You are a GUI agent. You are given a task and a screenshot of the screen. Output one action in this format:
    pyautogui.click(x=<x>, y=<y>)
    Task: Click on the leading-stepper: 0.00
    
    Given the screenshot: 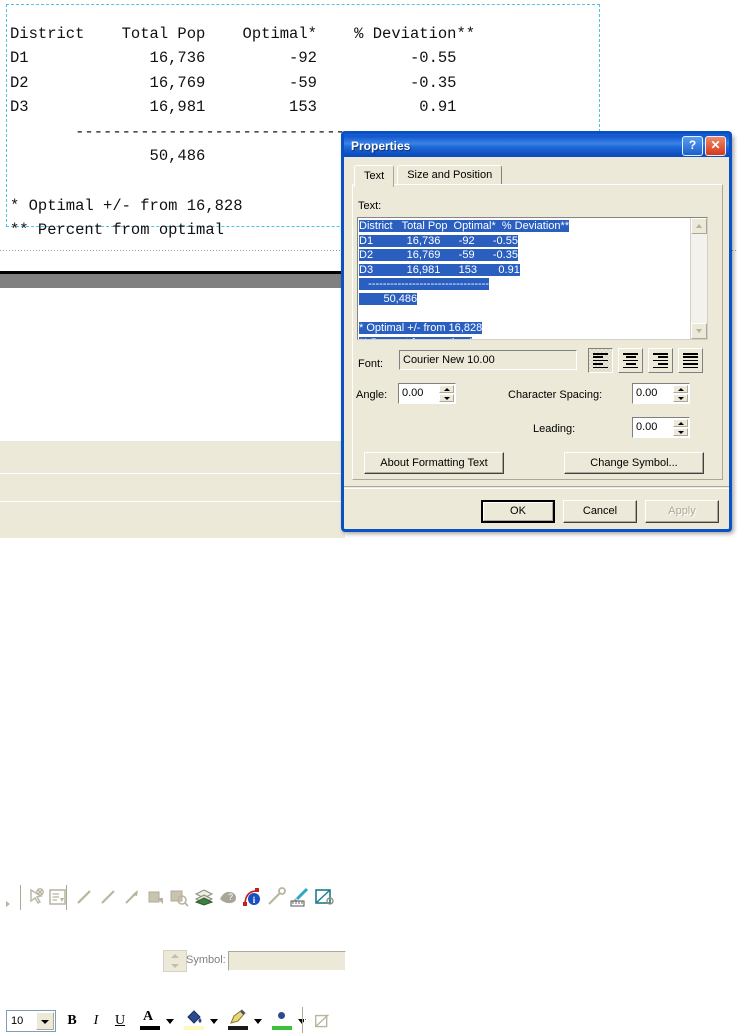 What is the action you would take?
    pyautogui.click(x=661, y=427)
    